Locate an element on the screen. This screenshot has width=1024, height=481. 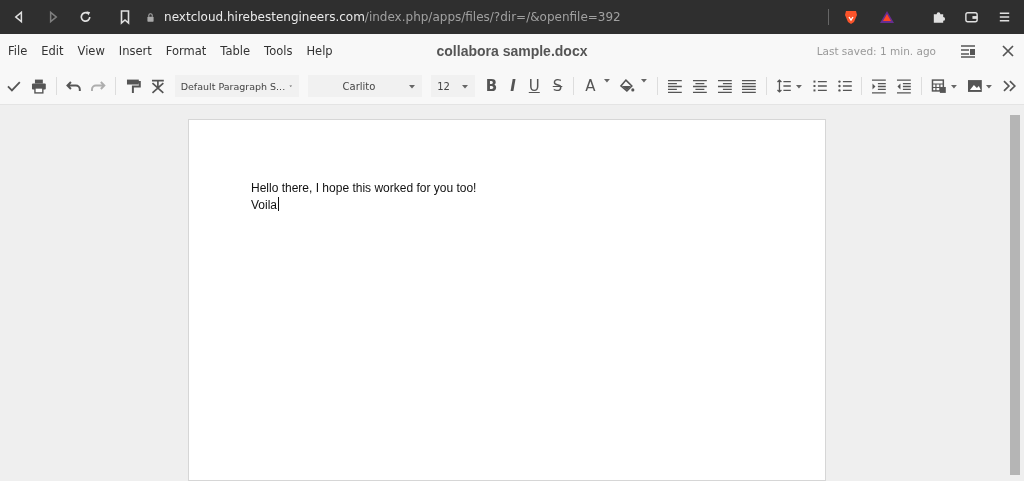
underline-button: U is located at coordinates (534, 86).